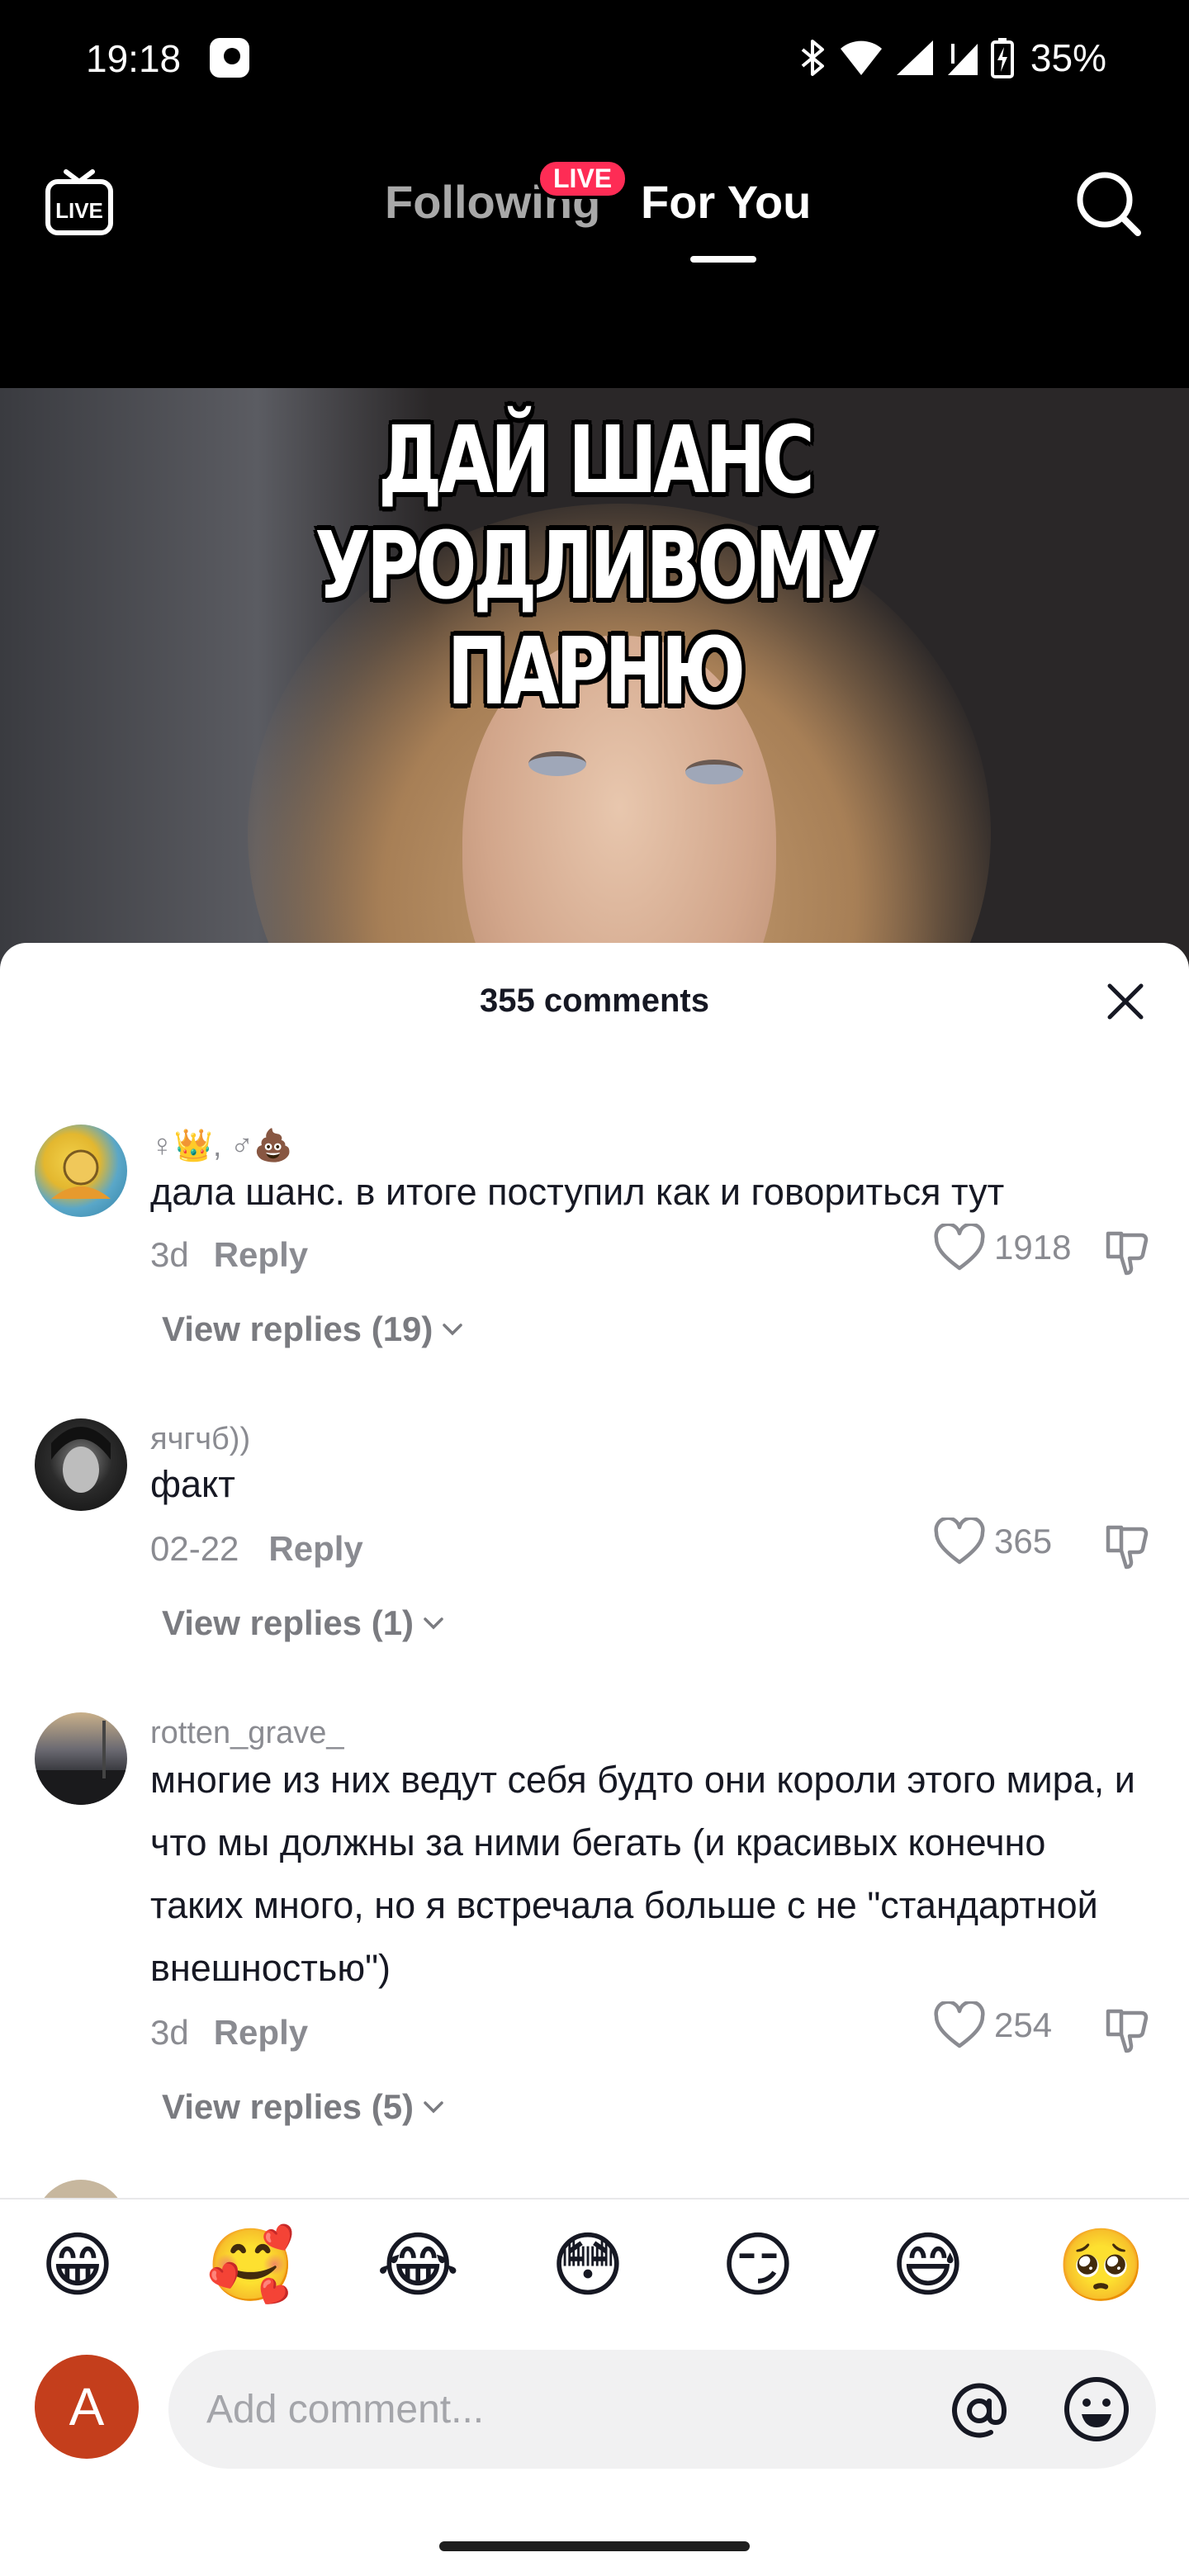  I want to click on comment-username: ячгчб)), so click(200, 1439).